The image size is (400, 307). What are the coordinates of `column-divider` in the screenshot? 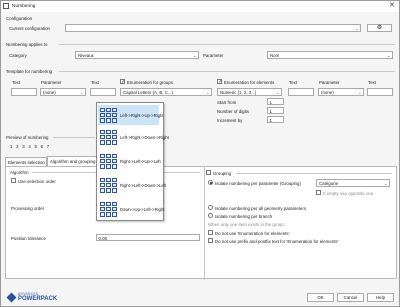 It's located at (204, 223).